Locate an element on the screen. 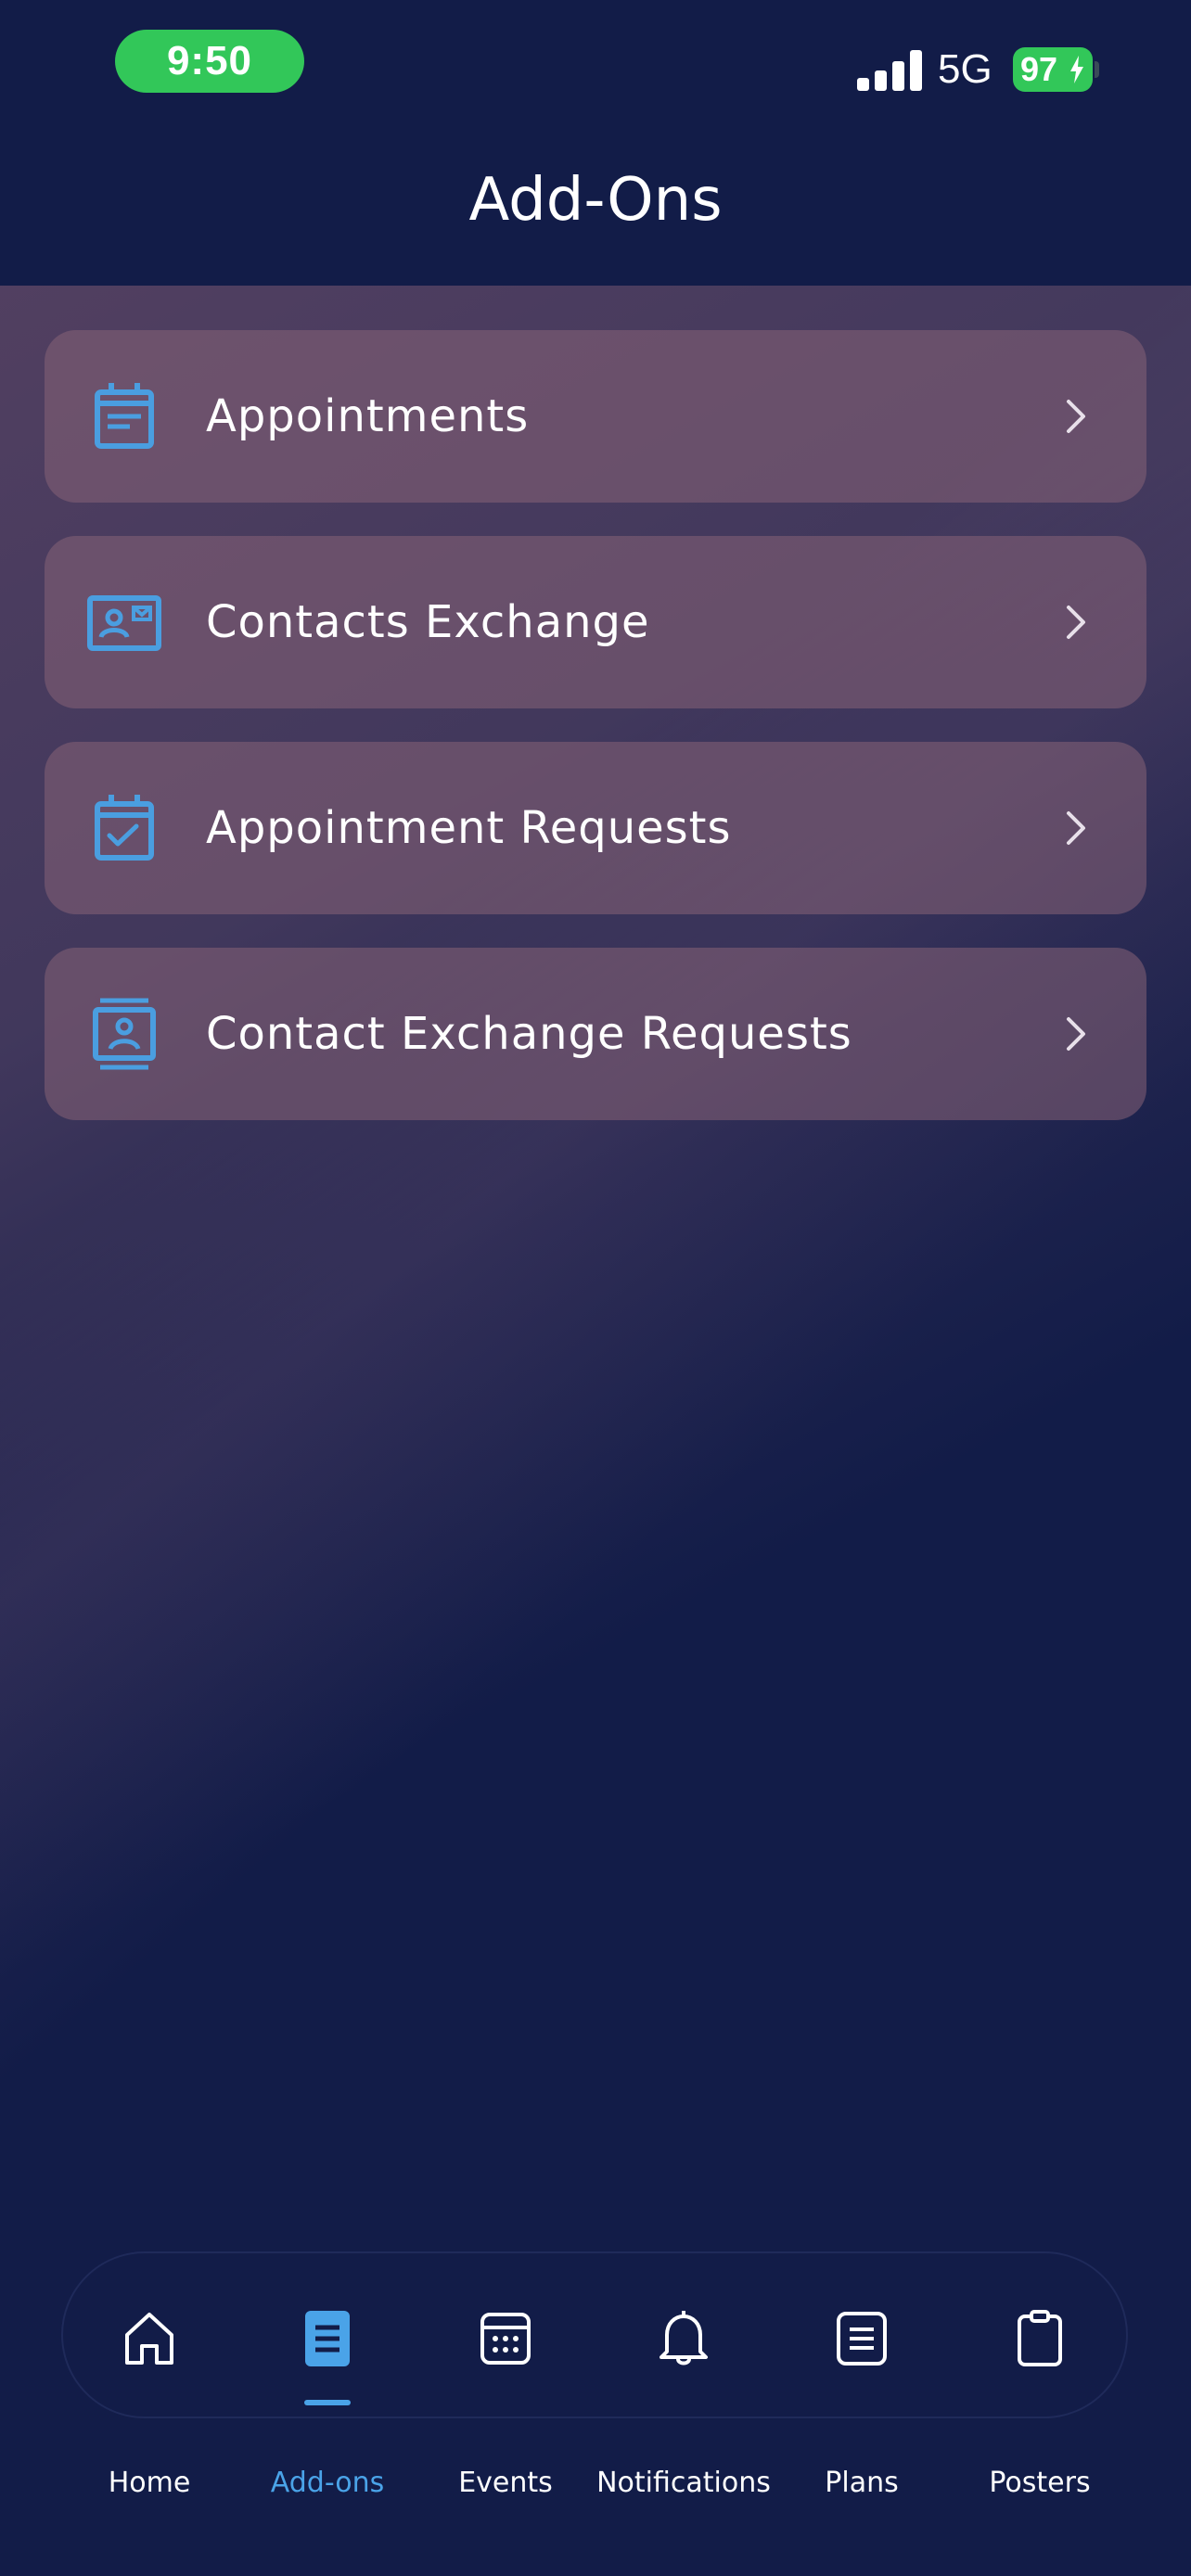 This screenshot has width=1191, height=2576. status-bar: 9:50 5G 97 is located at coordinates (595, 65).